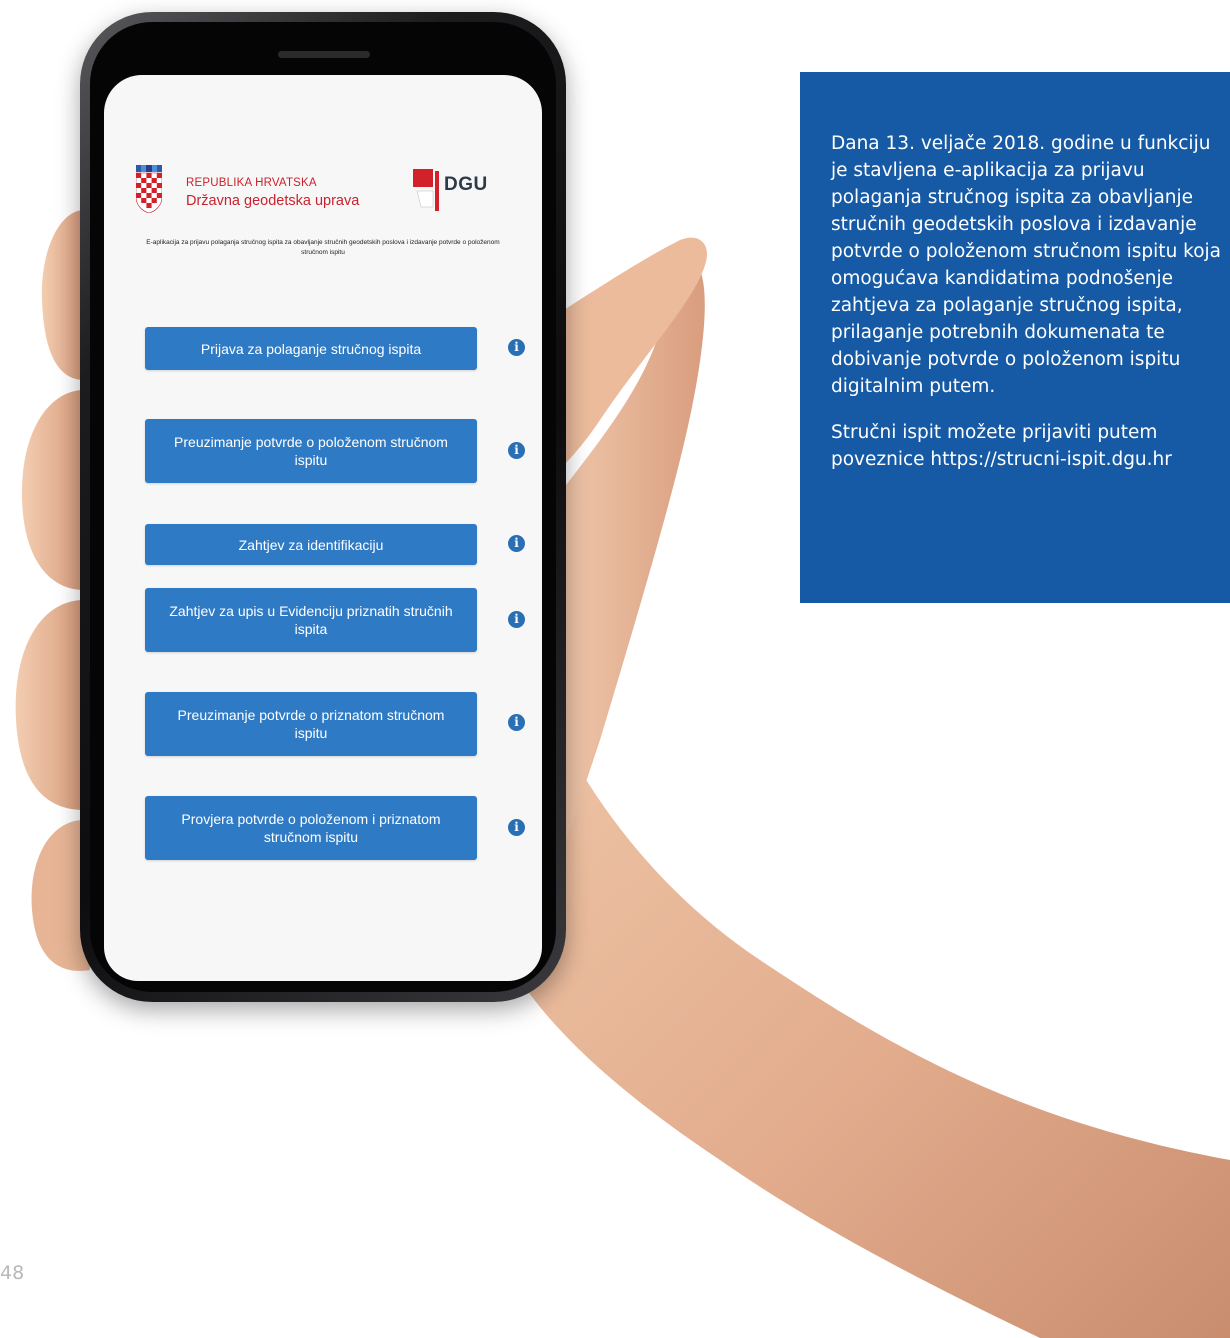  Describe the element at coordinates (273, 201) in the screenshot. I see `org-name-line2: Državna geodetska uprava` at that location.